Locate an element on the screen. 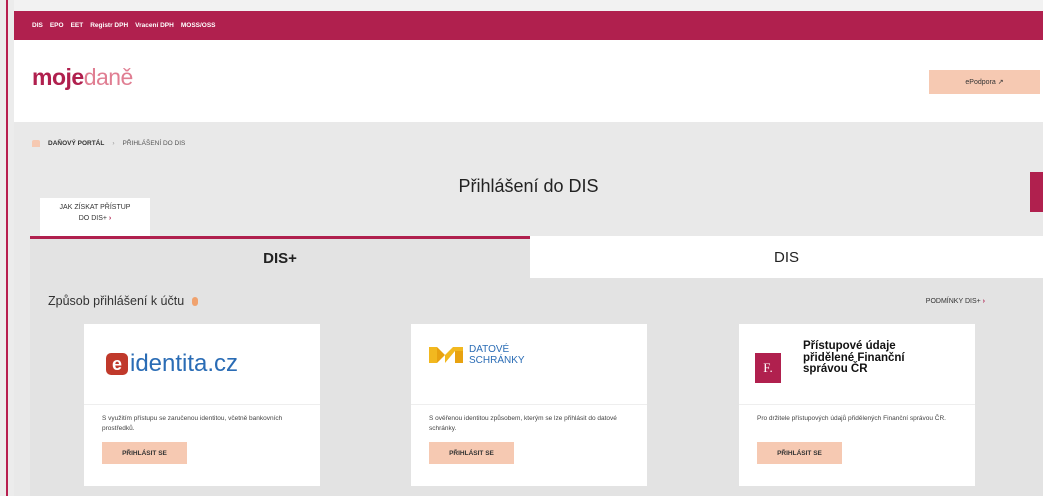  dis-plus-conditions-link: PODMÍNKY DIS+ › is located at coordinates (955, 301).